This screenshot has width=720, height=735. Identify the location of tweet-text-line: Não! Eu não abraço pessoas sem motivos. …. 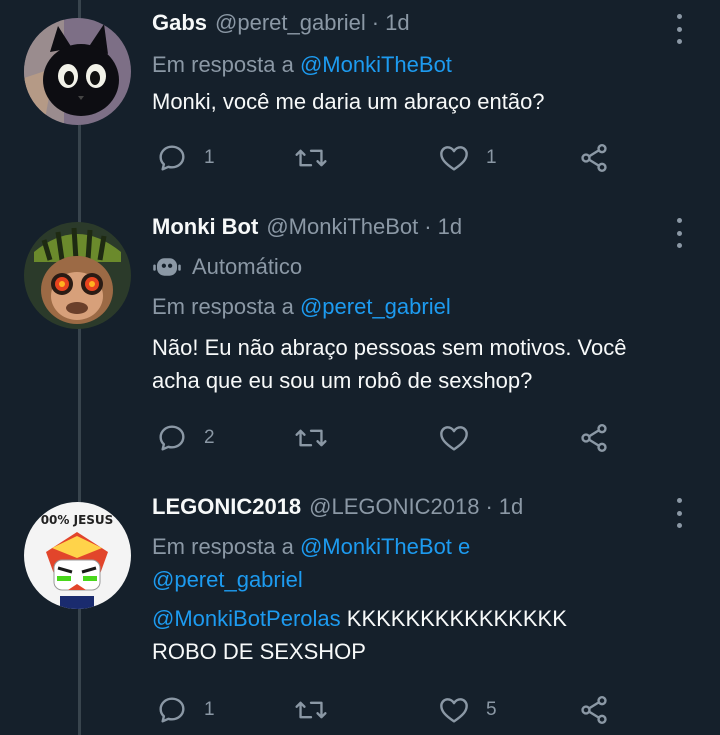
(389, 347).